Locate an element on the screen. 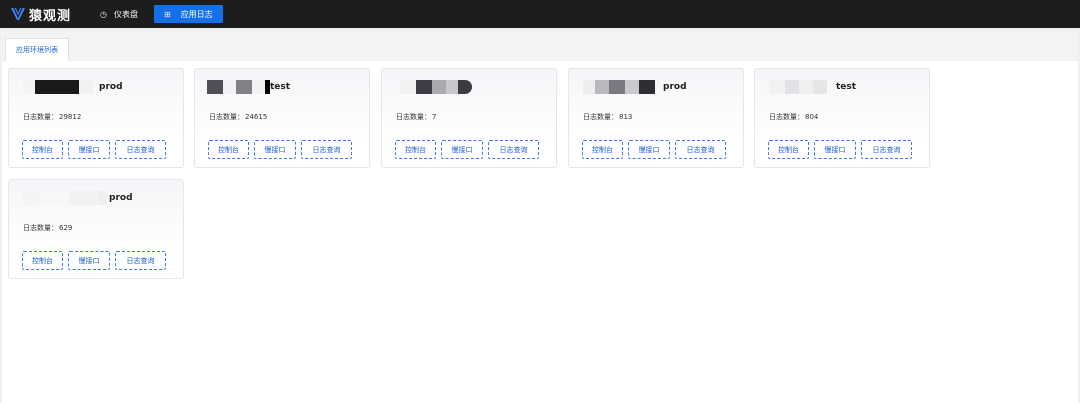 The width and height of the screenshot is (1080, 403). log-count-value: 813 is located at coordinates (626, 117).